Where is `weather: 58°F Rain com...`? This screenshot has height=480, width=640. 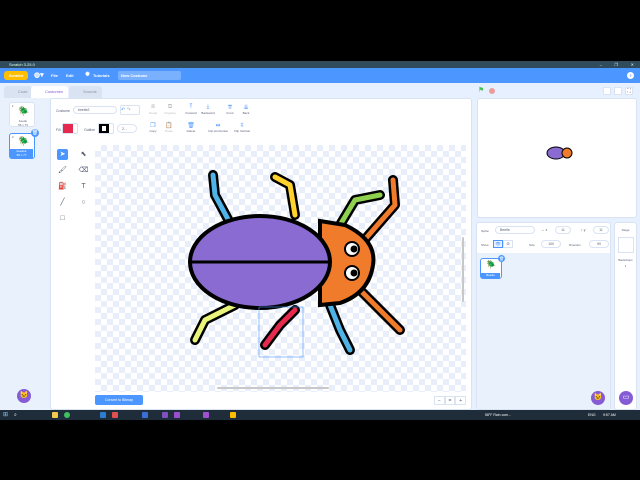
weather: 58°F Rain com... is located at coordinates (498, 415).